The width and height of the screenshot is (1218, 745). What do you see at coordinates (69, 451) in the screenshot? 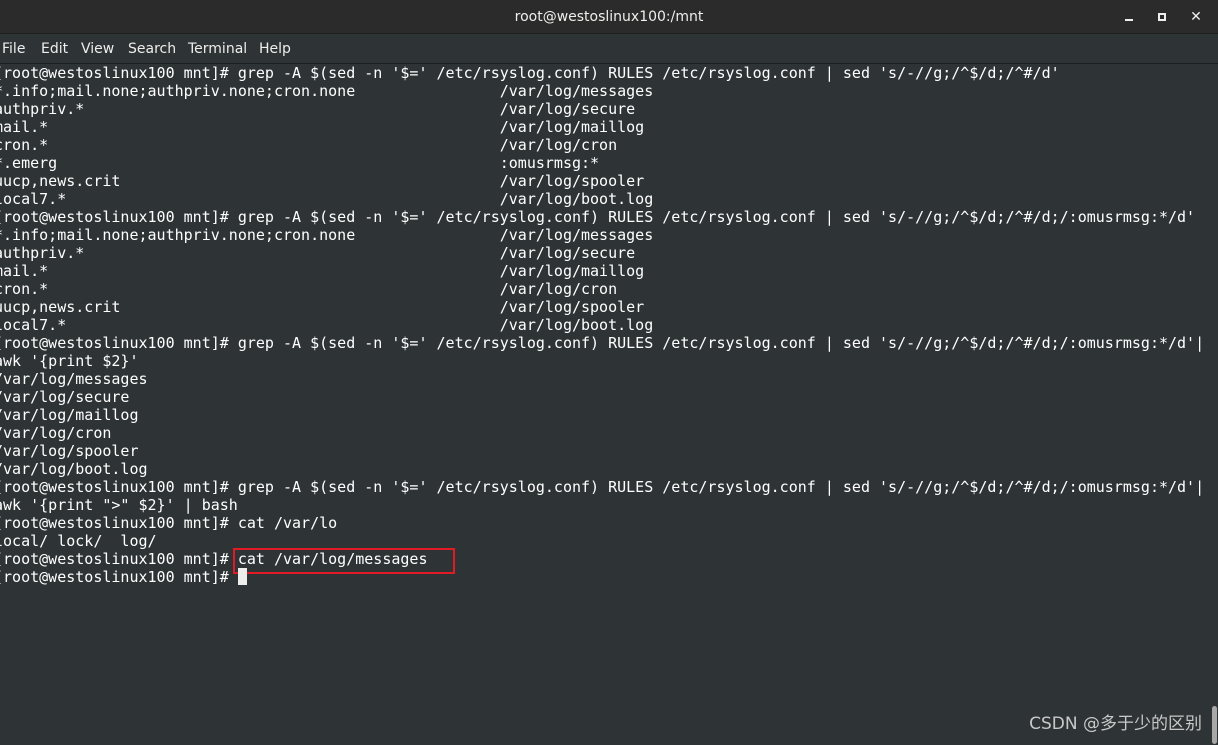
I see `terminal-line: /var/log/spooler` at bounding box center [69, 451].